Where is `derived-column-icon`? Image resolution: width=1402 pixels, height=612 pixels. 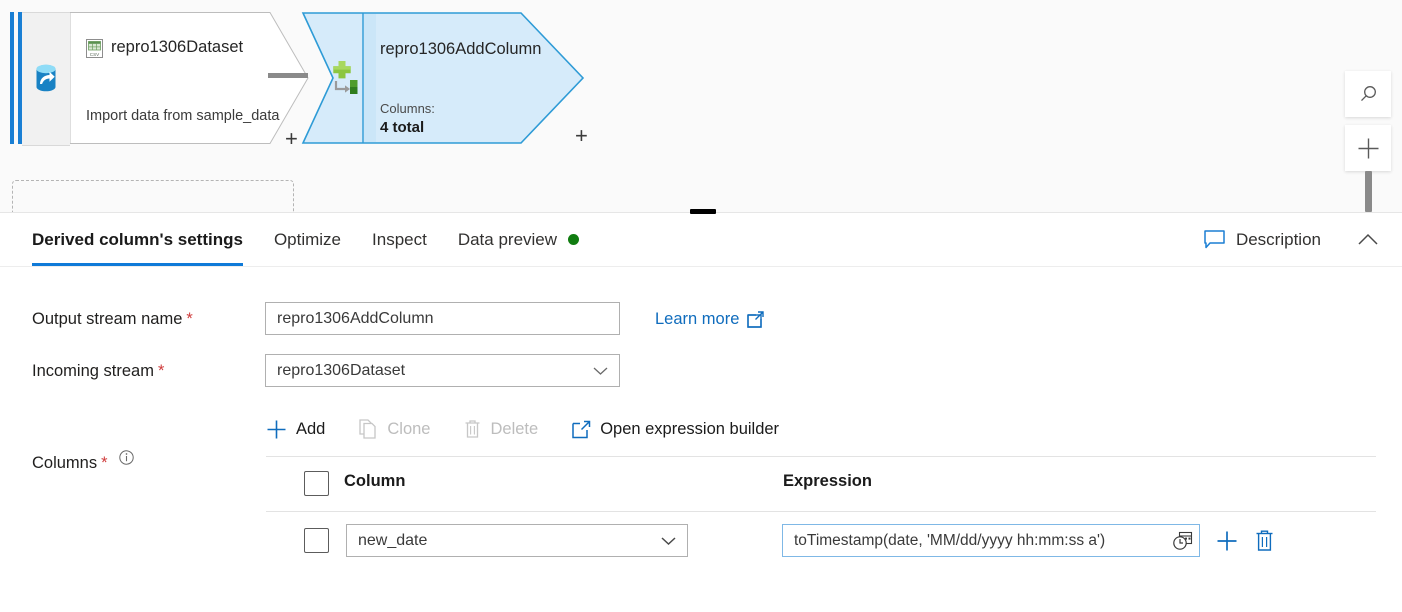 derived-column-icon is located at coordinates (345, 77).